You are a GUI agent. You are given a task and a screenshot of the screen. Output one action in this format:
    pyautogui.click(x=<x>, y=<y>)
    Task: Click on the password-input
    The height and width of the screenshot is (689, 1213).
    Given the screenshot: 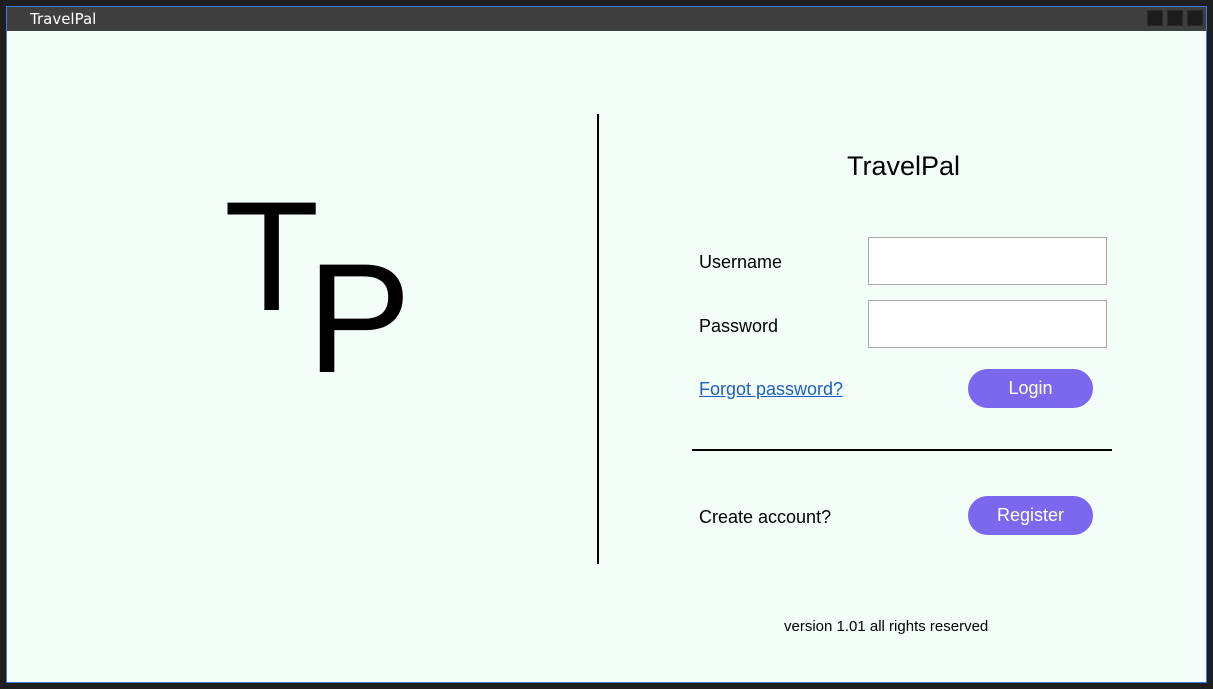 What is the action you would take?
    pyautogui.click(x=987, y=324)
    